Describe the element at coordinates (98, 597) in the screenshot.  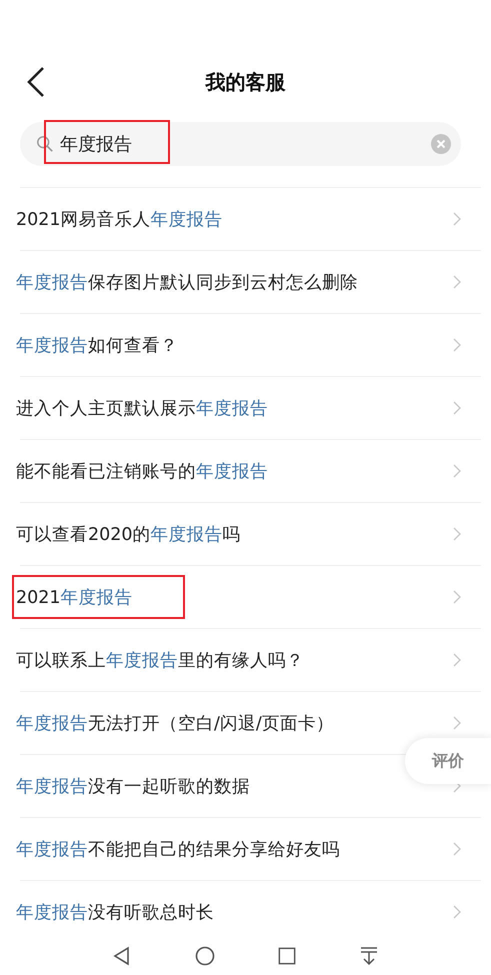
I see `result-item: 2021年度报告` at that location.